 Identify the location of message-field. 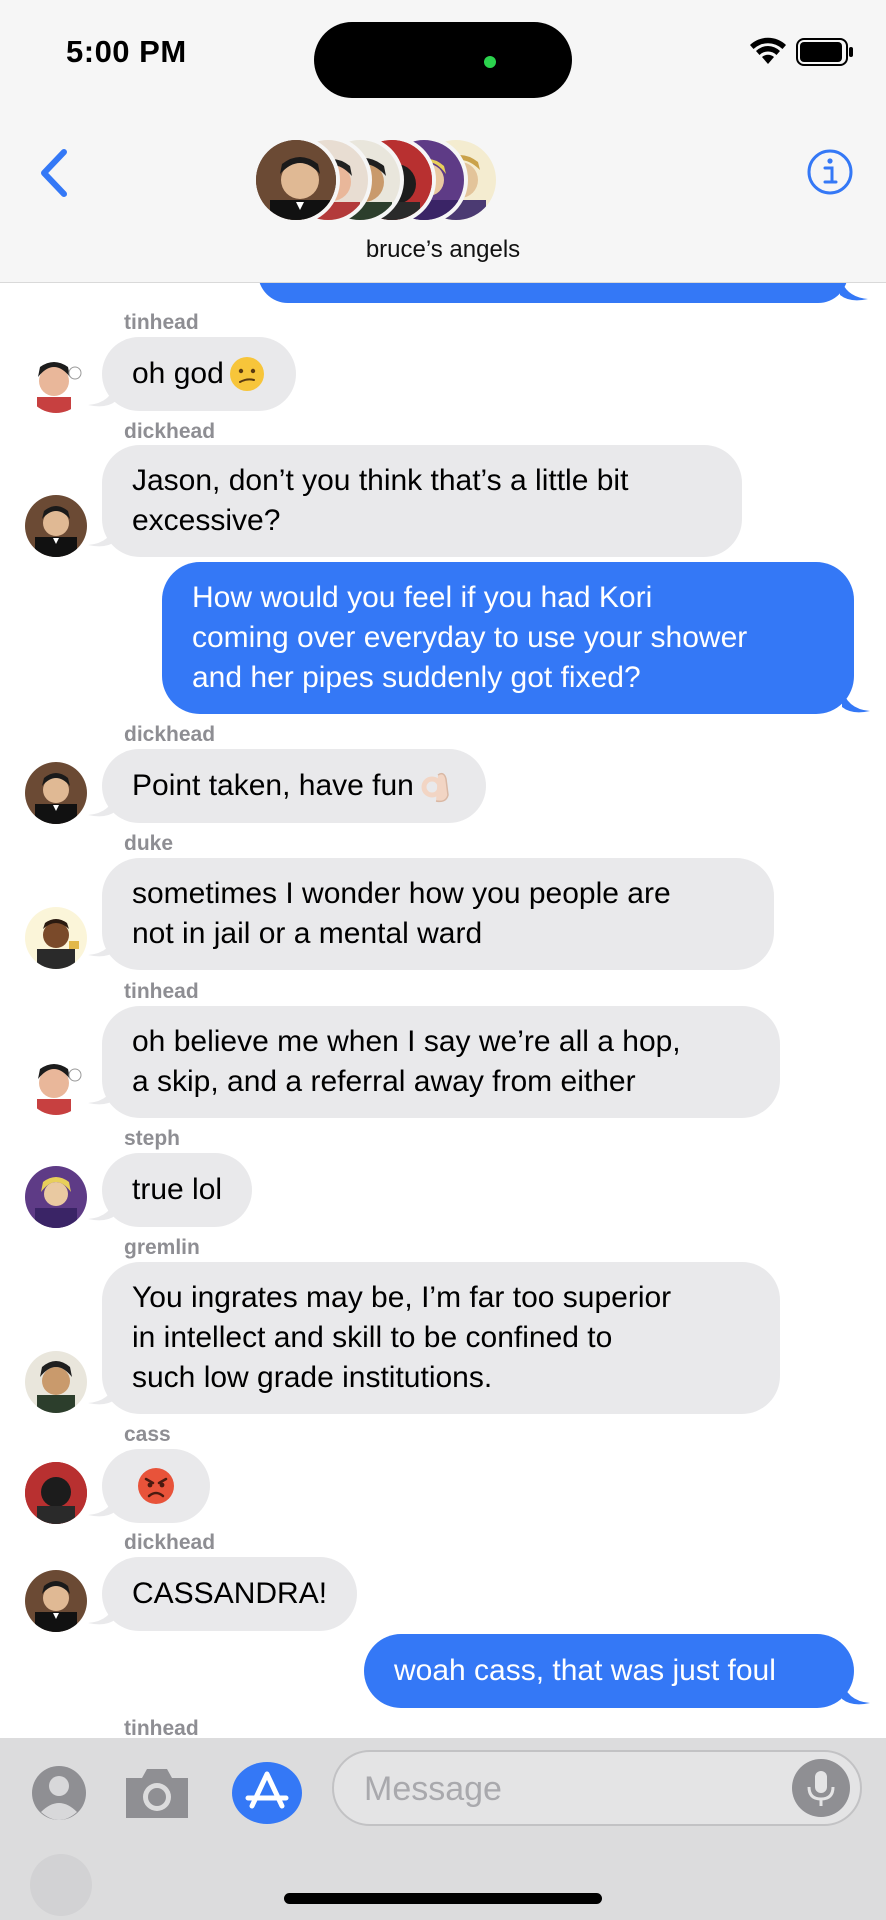
(597, 1788).